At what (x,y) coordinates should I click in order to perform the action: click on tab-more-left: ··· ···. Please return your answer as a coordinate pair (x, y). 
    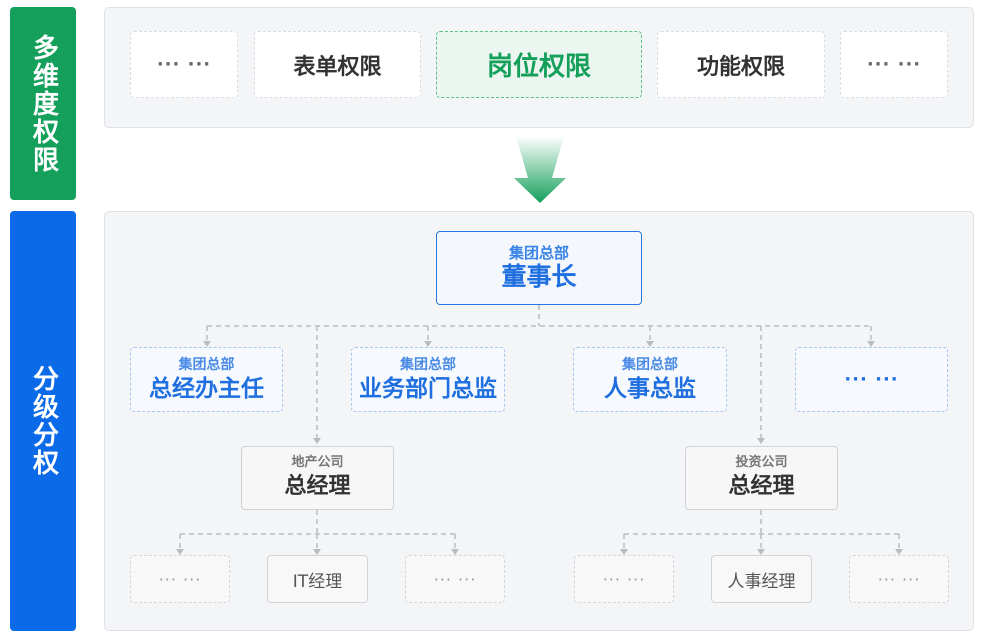
    Looking at the image, I should click on (184, 64).